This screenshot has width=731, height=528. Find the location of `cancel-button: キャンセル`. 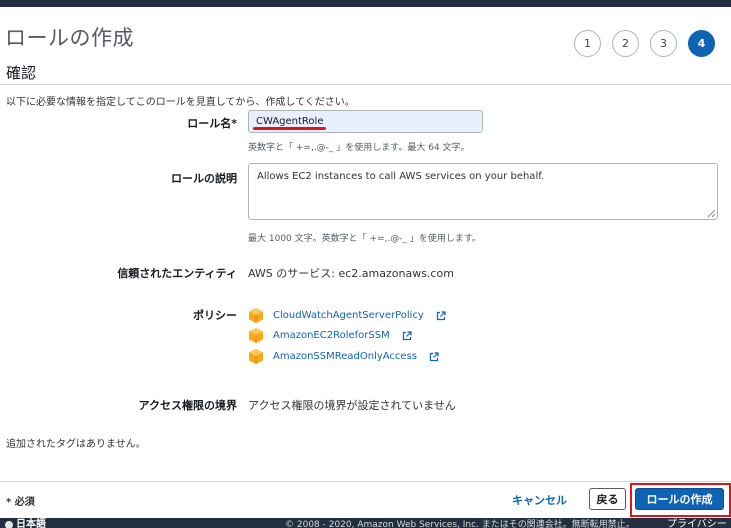

cancel-button: キャンセル is located at coordinates (539, 500).